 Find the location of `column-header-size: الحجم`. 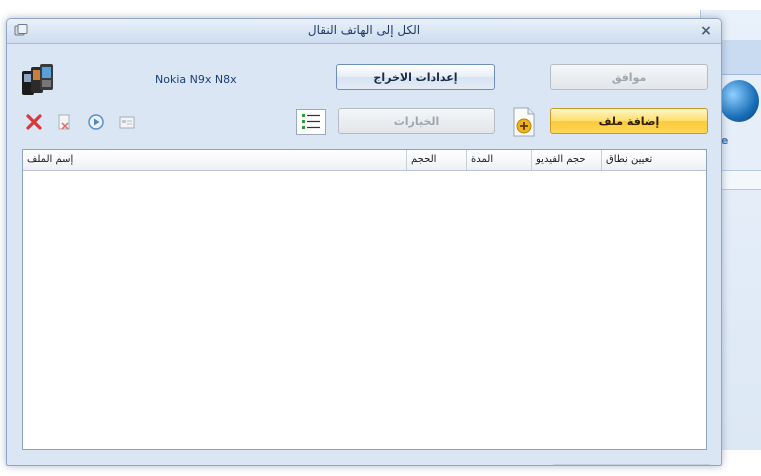

column-header-size: الحجم is located at coordinates (436, 160).